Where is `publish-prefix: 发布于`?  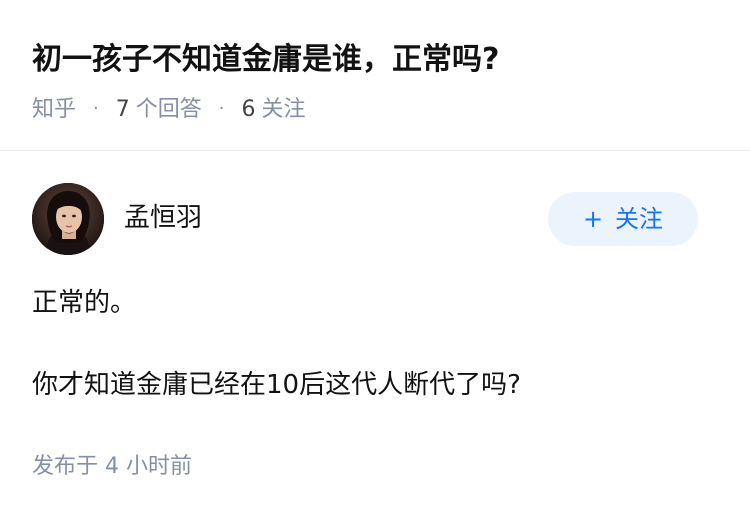
publish-prefix: 发布于 is located at coordinates (65, 466).